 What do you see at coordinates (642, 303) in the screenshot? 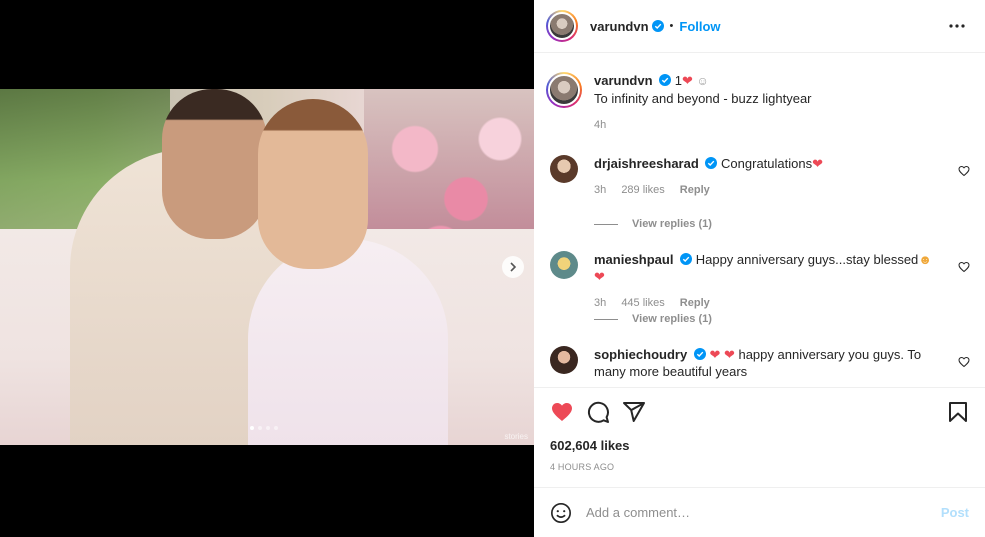
I see `comment-likes: 445 likes` at bounding box center [642, 303].